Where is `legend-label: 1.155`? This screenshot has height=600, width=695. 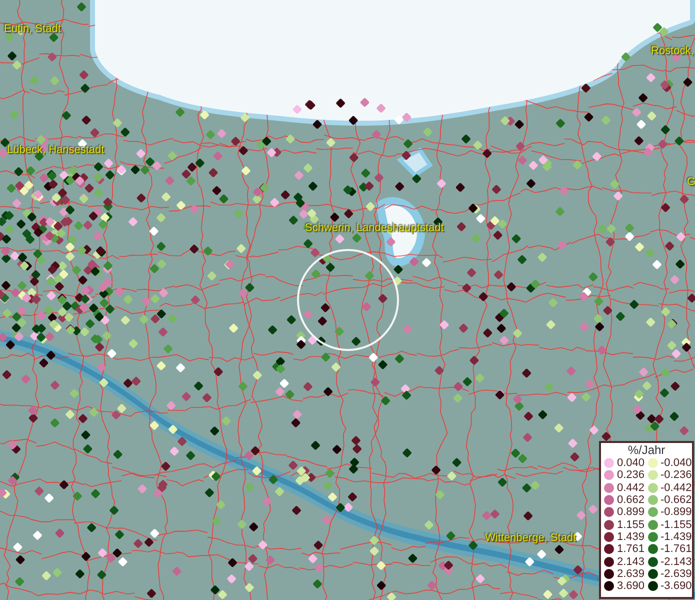
legend-label: 1.155 is located at coordinates (631, 524).